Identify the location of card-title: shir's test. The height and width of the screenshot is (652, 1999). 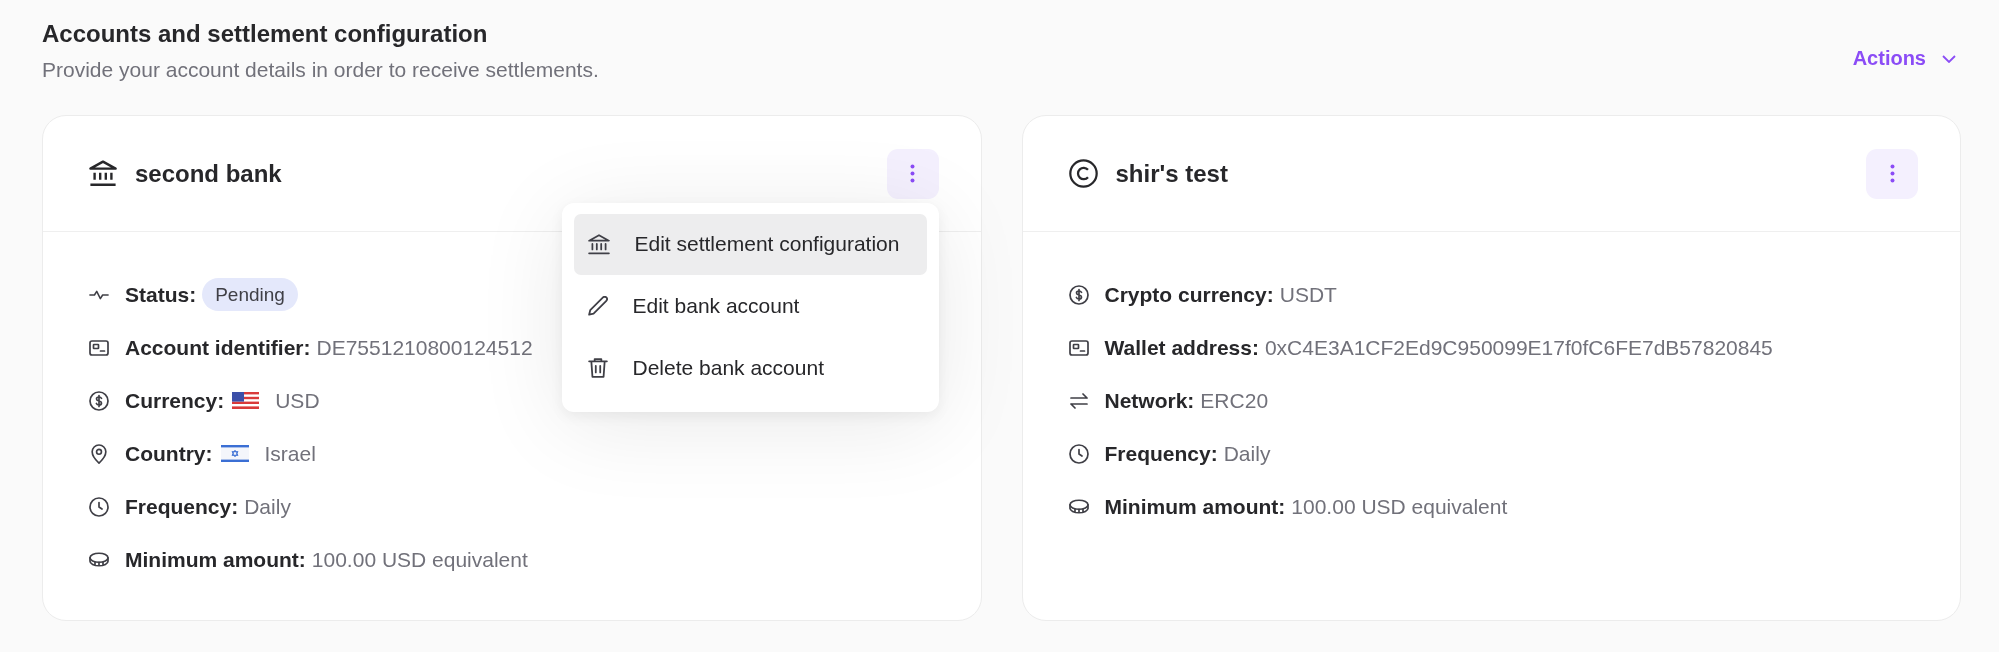
(1171, 173).